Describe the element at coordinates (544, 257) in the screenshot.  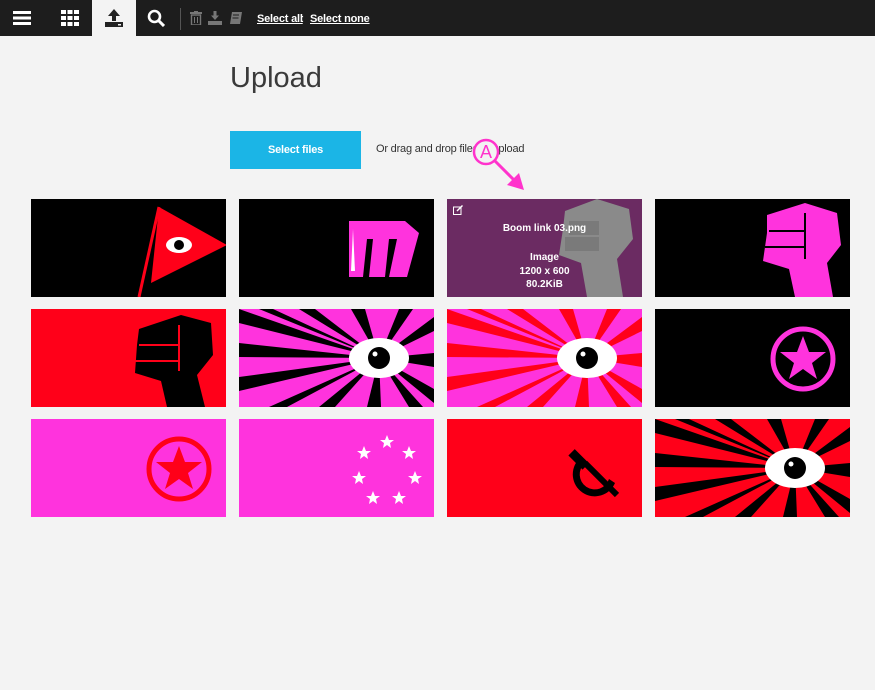
I see `file-type: Image` at that location.